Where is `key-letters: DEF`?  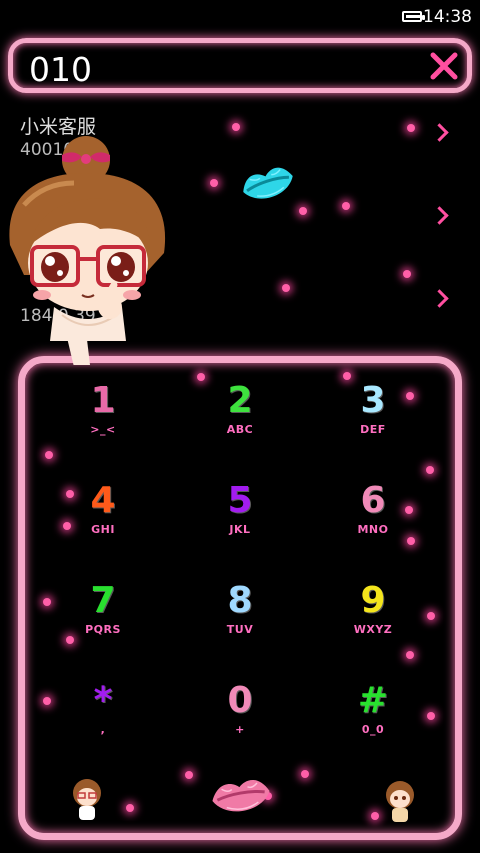
key-letters: DEF is located at coordinates (373, 429).